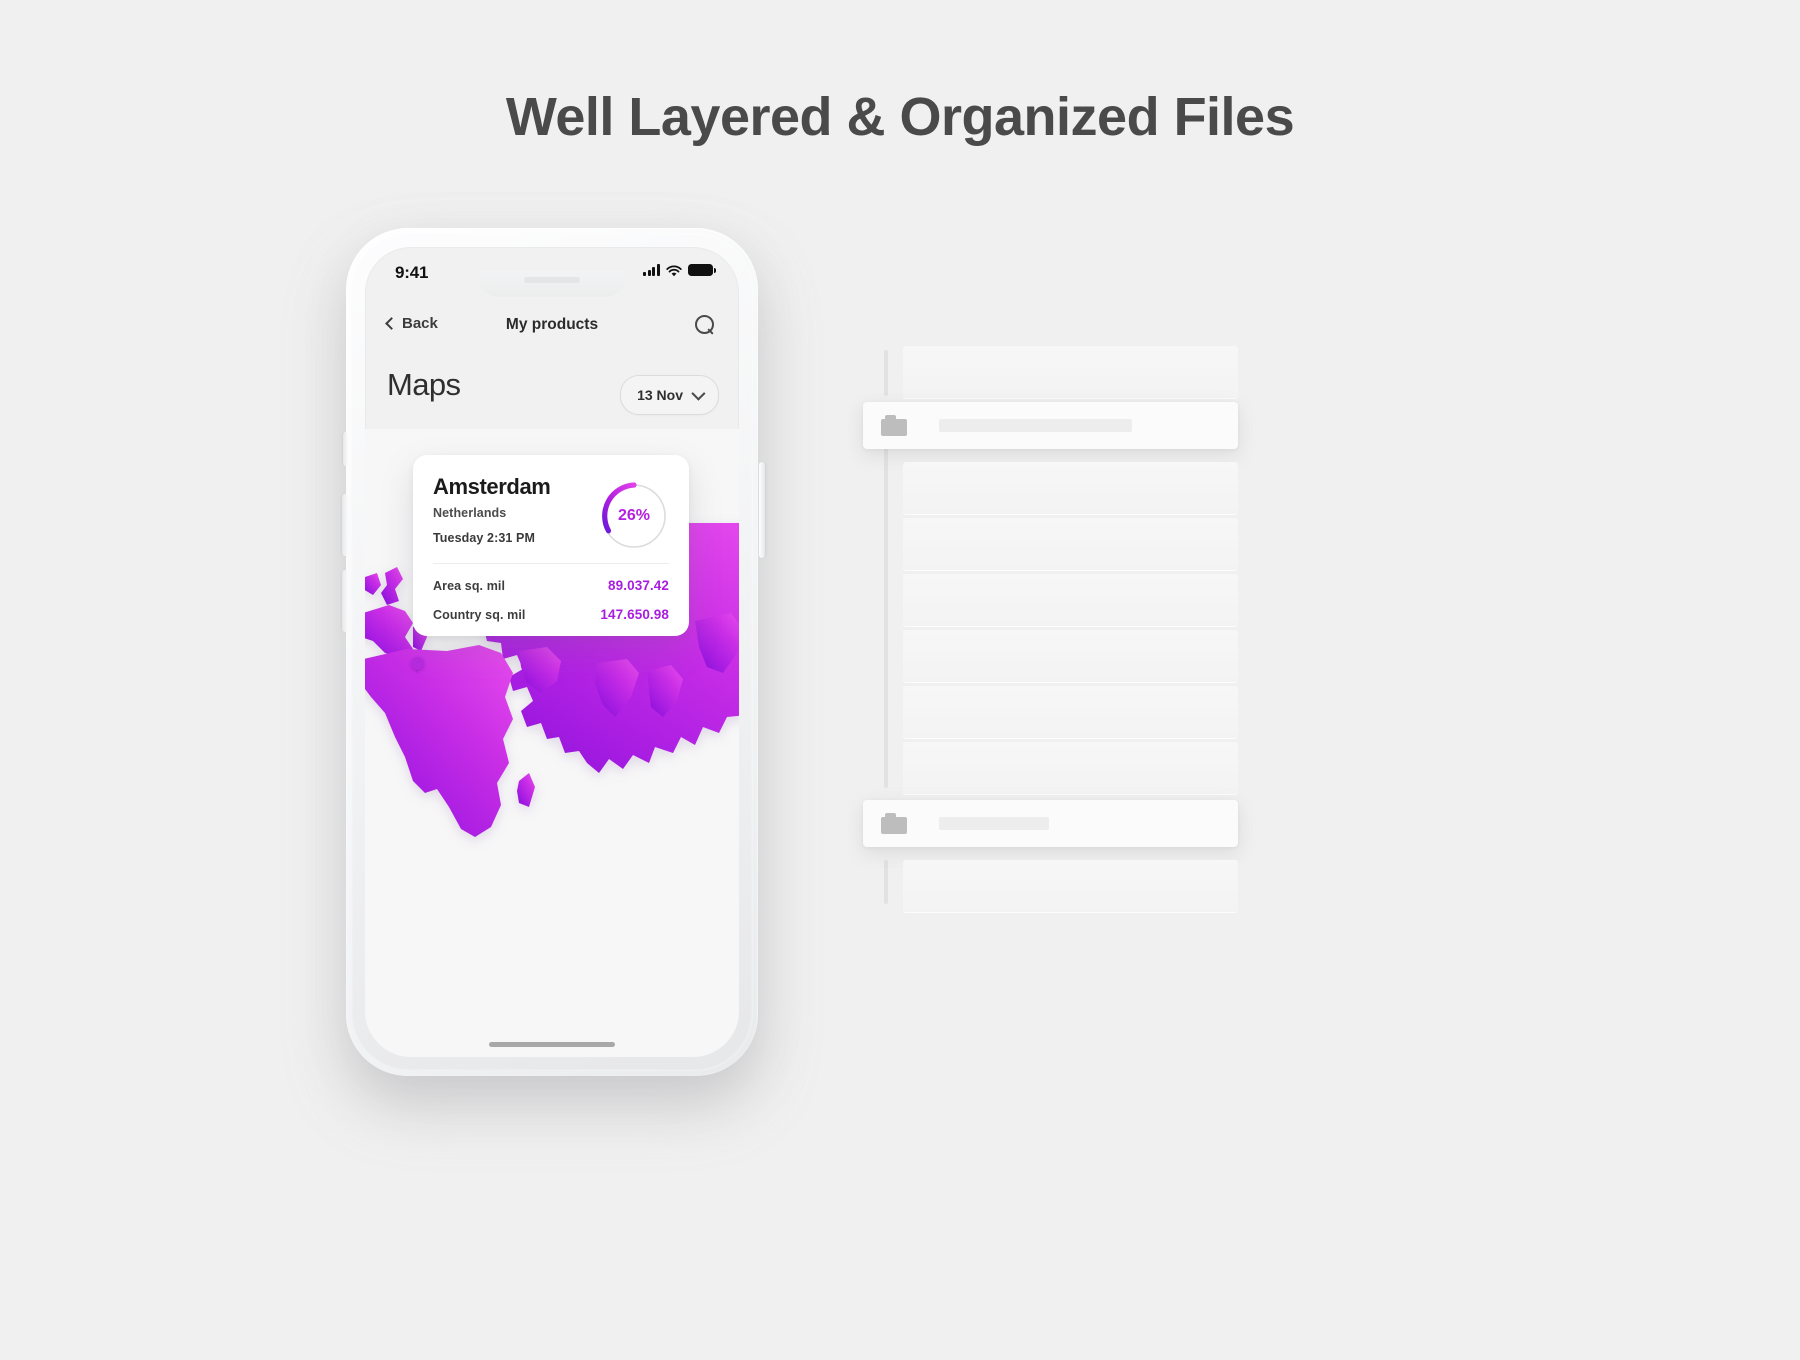 The image size is (1800, 1360). Describe the element at coordinates (551, 614) in the screenshot. I see `table-row: Country sq. mil 147.650.98` at that location.